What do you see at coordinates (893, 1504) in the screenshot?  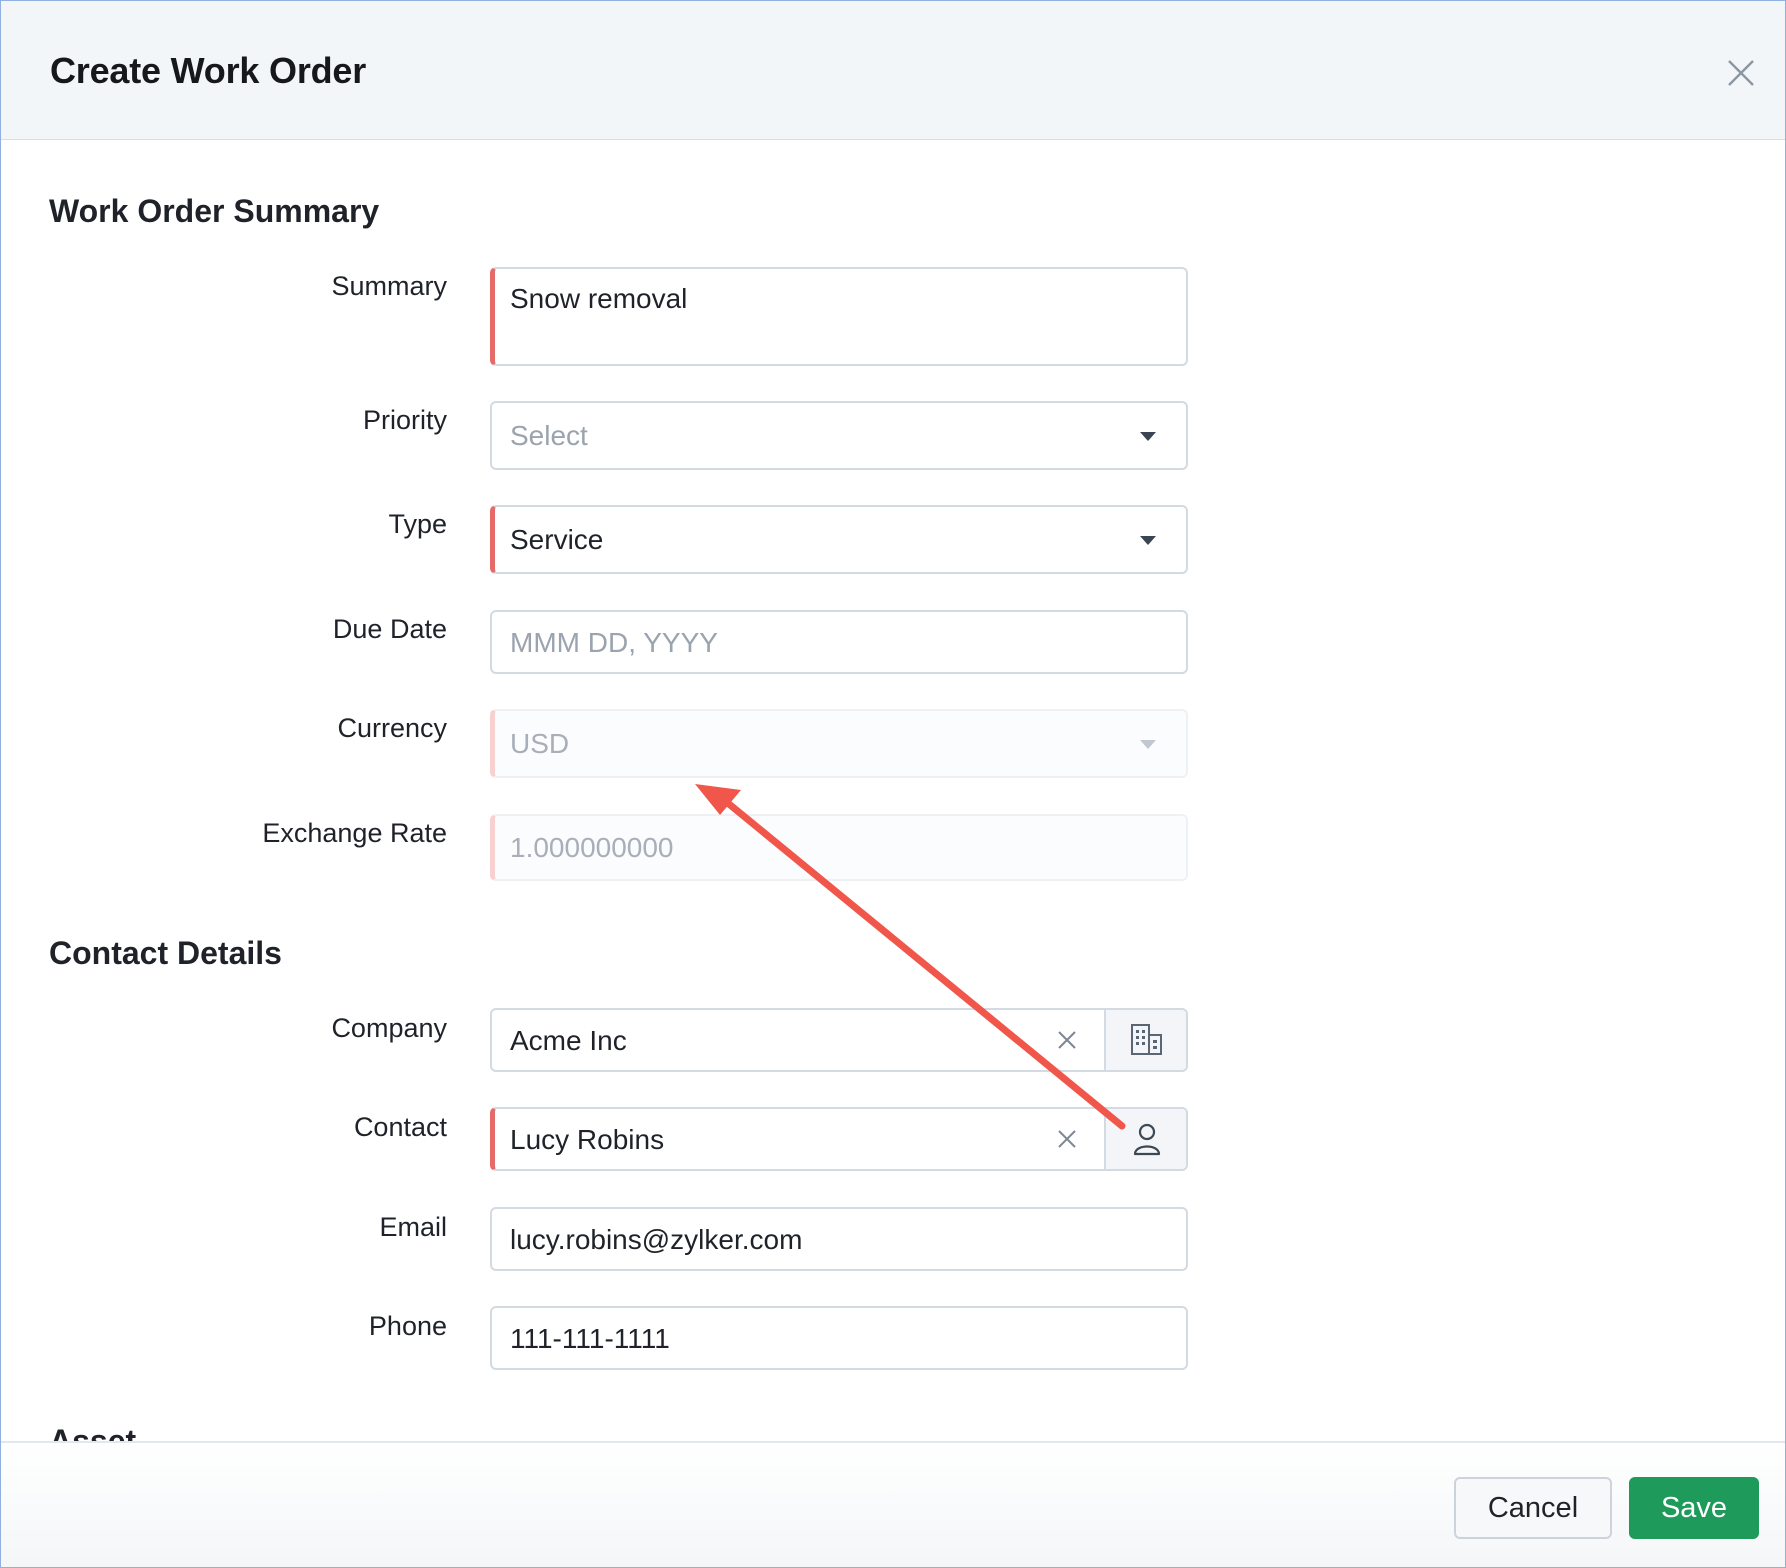 I see `dialog-footer: Cancel Save` at bounding box center [893, 1504].